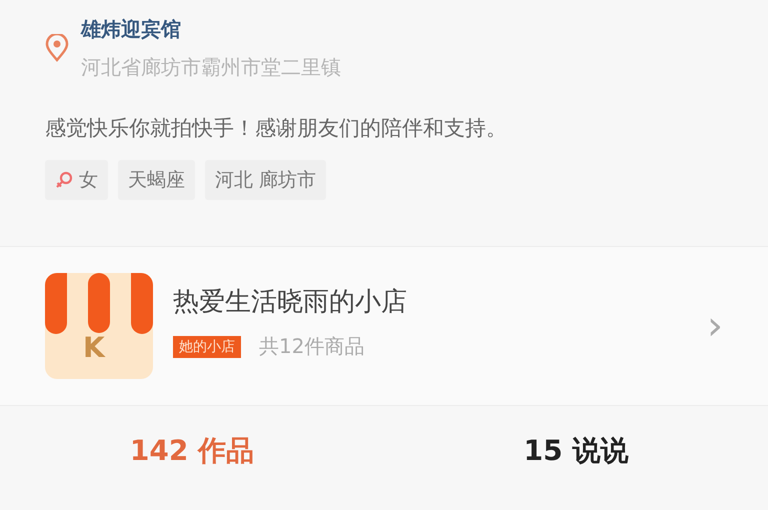 The width and height of the screenshot is (768, 510). What do you see at coordinates (211, 29) in the screenshot?
I see `place-name-link: 雄炜迎宾馆` at bounding box center [211, 29].